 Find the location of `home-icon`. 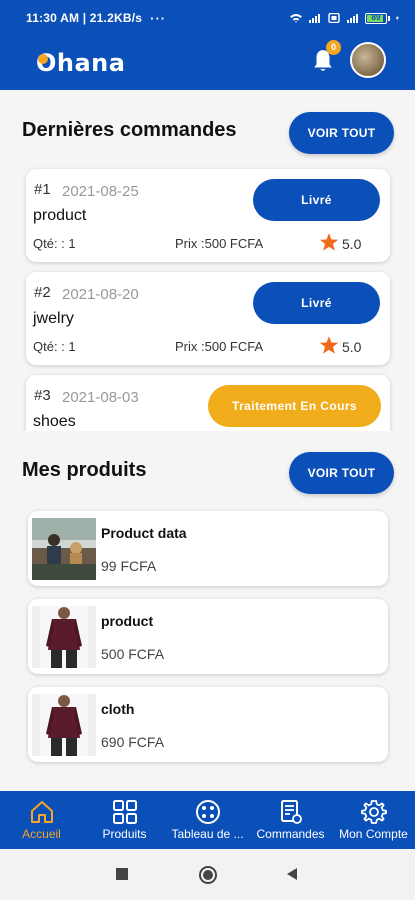

home-icon is located at coordinates (41, 812).